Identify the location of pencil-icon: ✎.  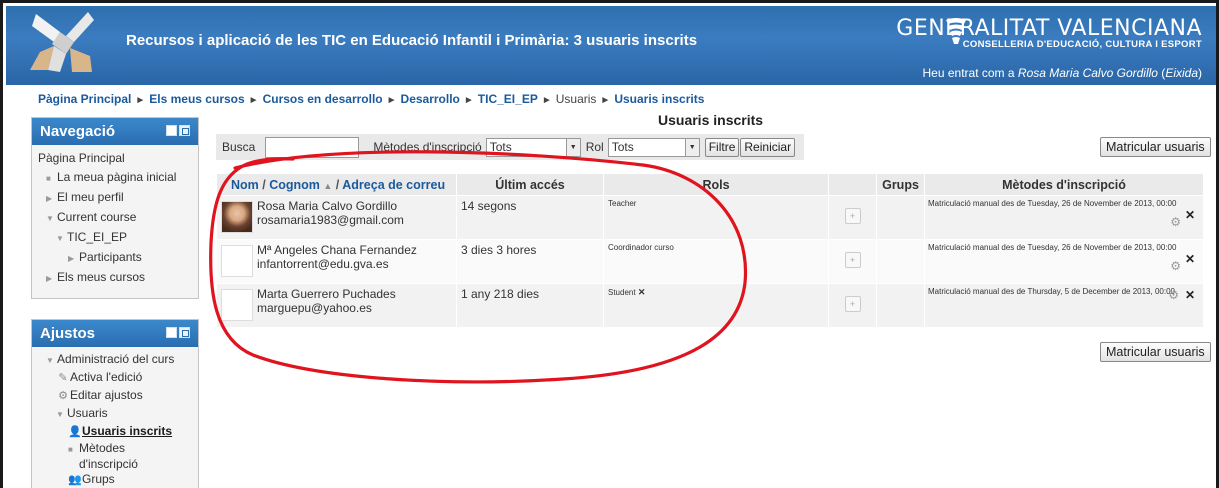
(63, 378).